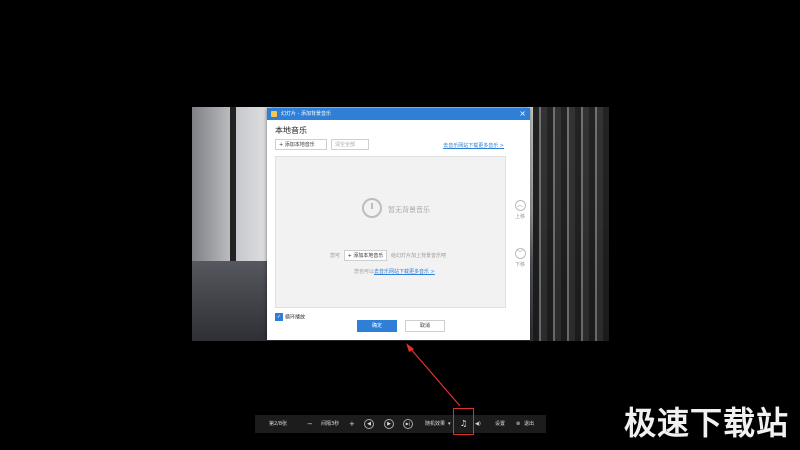 This screenshot has height=450, width=800. What do you see at coordinates (330, 424) in the screenshot?
I see `interval-label: 间隔3秒` at bounding box center [330, 424].